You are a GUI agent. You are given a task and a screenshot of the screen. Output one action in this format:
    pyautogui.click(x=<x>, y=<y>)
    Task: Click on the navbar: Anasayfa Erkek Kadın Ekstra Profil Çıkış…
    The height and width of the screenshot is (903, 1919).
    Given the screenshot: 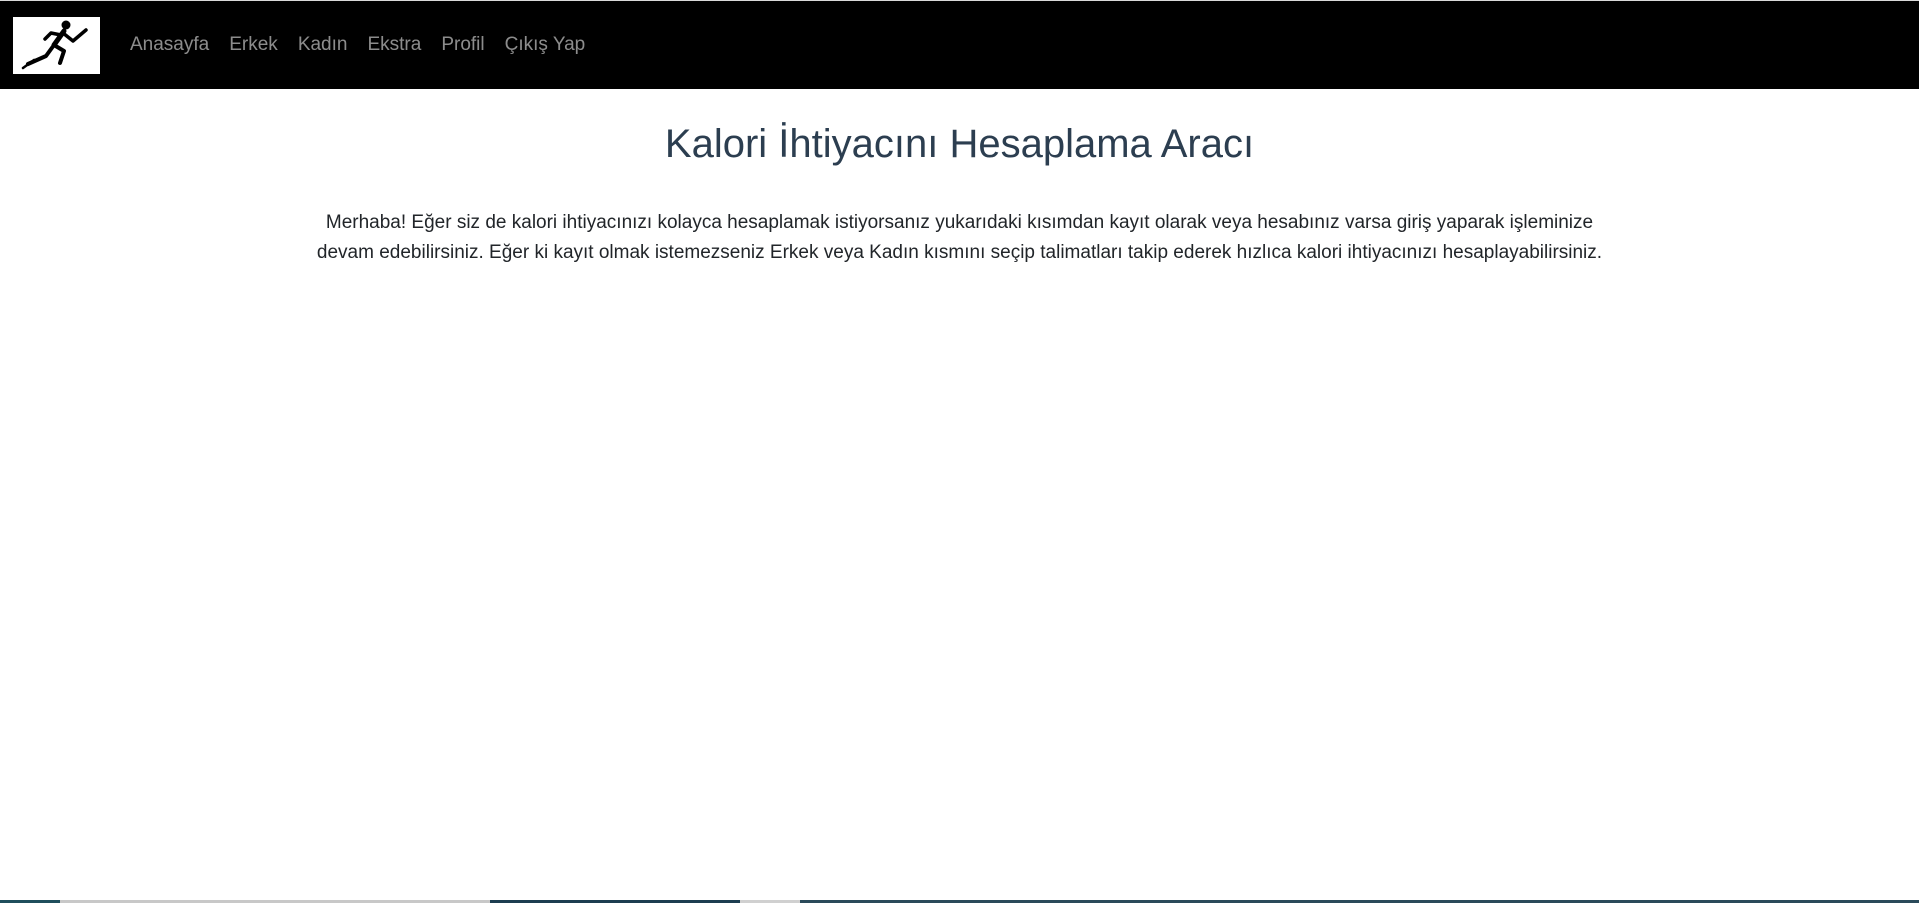 What is the action you would take?
    pyautogui.click(x=959, y=45)
    